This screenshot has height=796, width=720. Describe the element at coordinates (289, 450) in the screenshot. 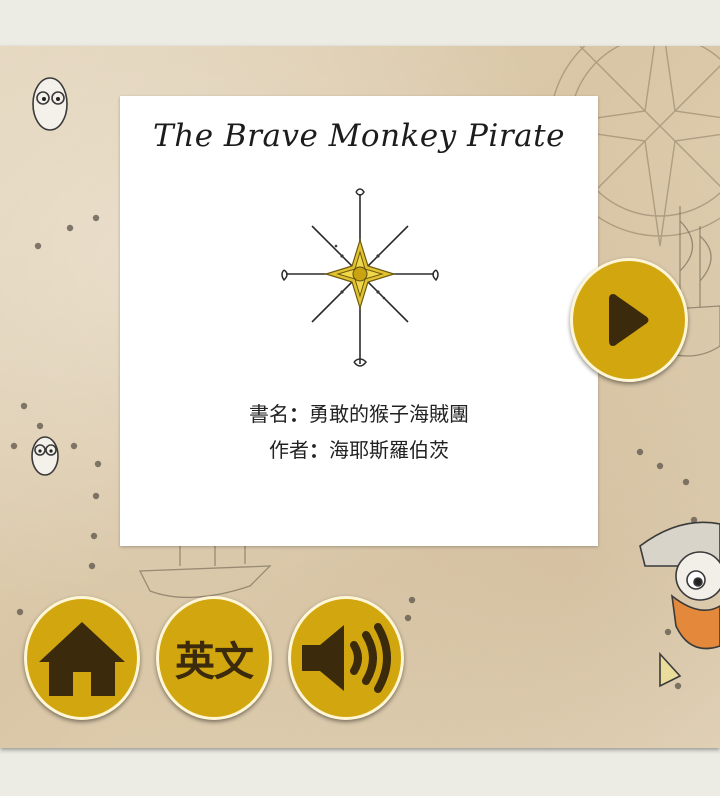

I see `author-label: 作者` at that location.